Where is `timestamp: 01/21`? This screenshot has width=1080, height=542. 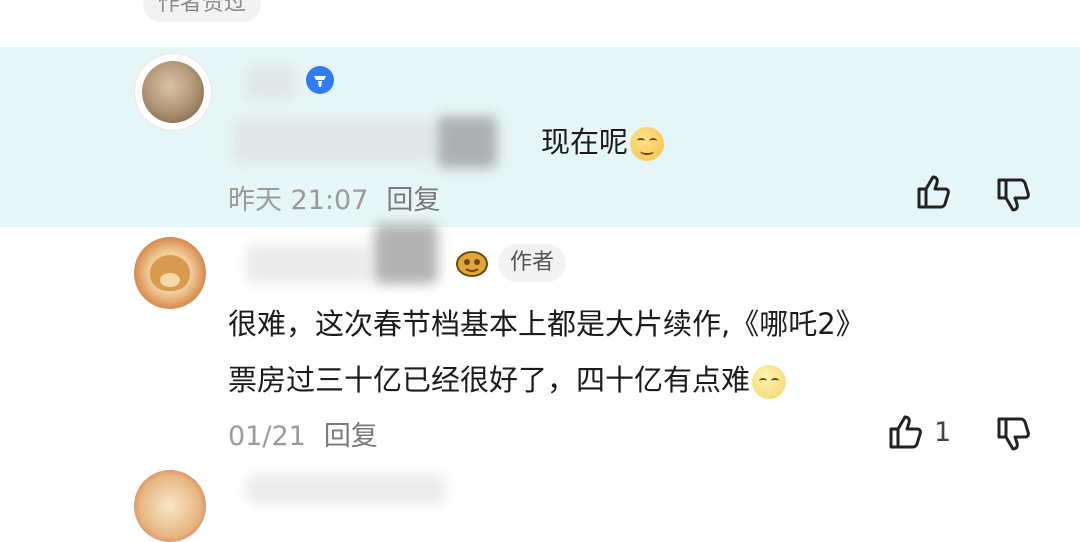
timestamp: 01/21 is located at coordinates (267, 436).